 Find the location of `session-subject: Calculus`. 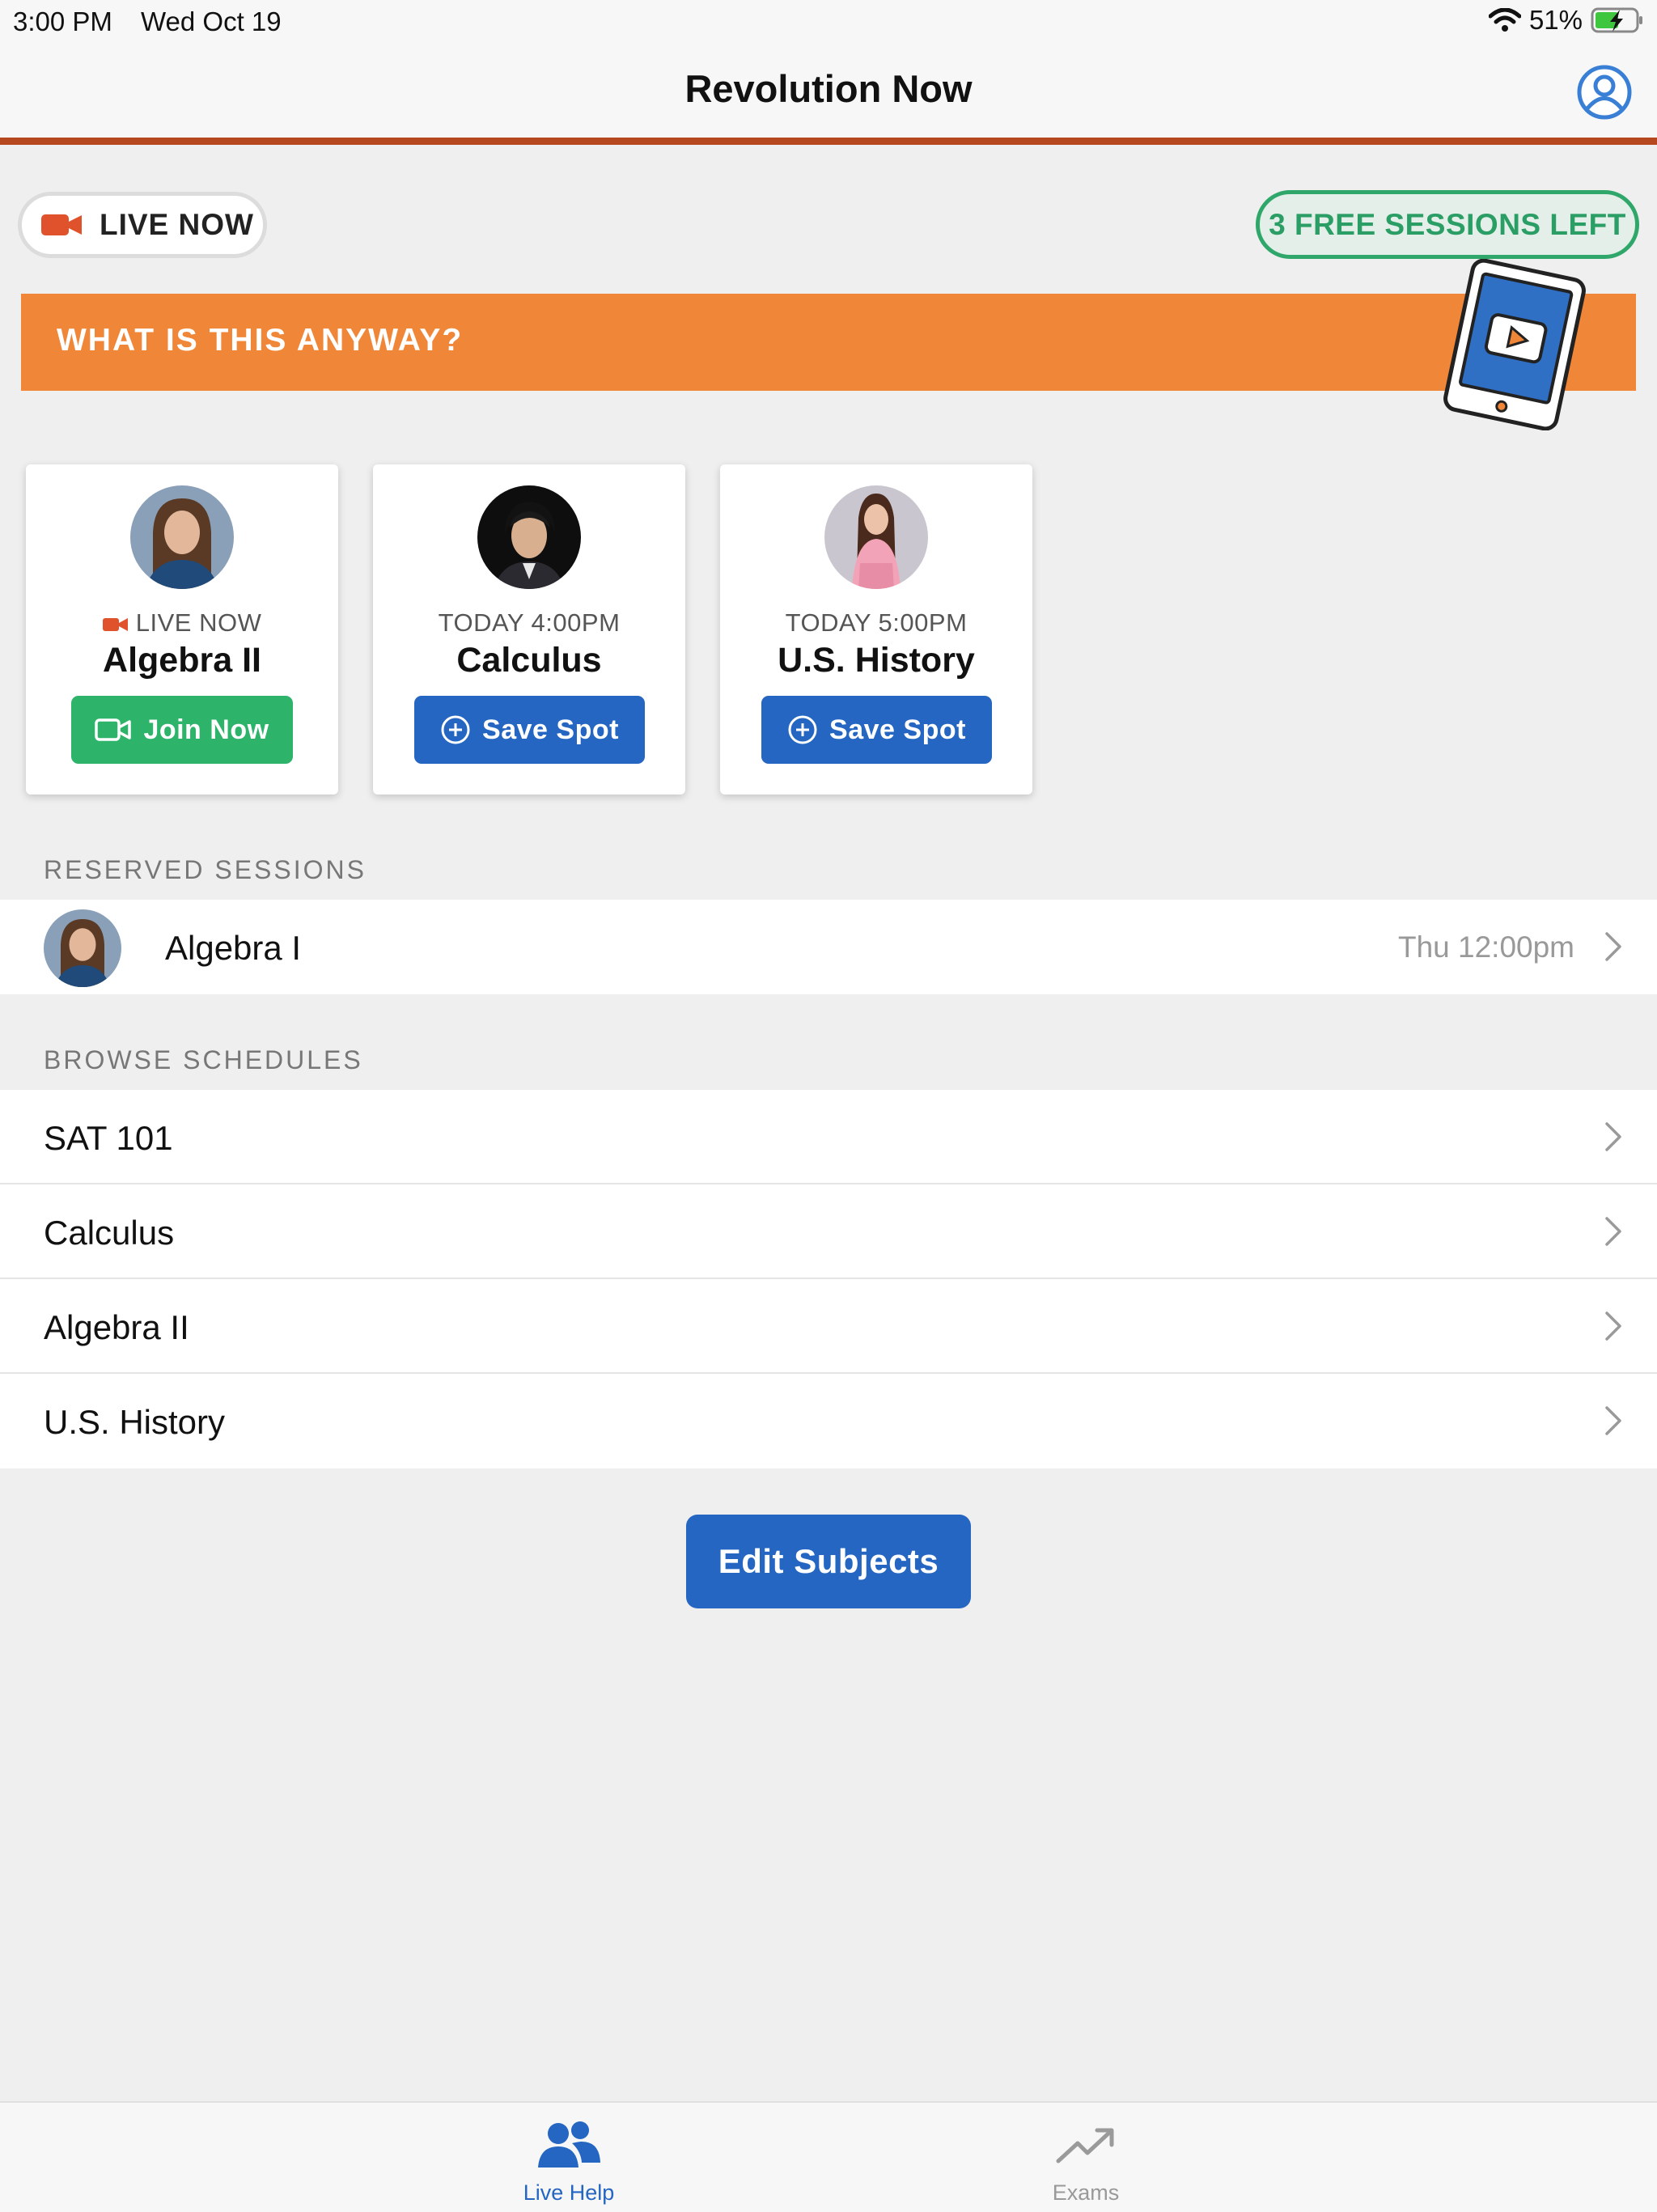

session-subject: Calculus is located at coordinates (529, 660).